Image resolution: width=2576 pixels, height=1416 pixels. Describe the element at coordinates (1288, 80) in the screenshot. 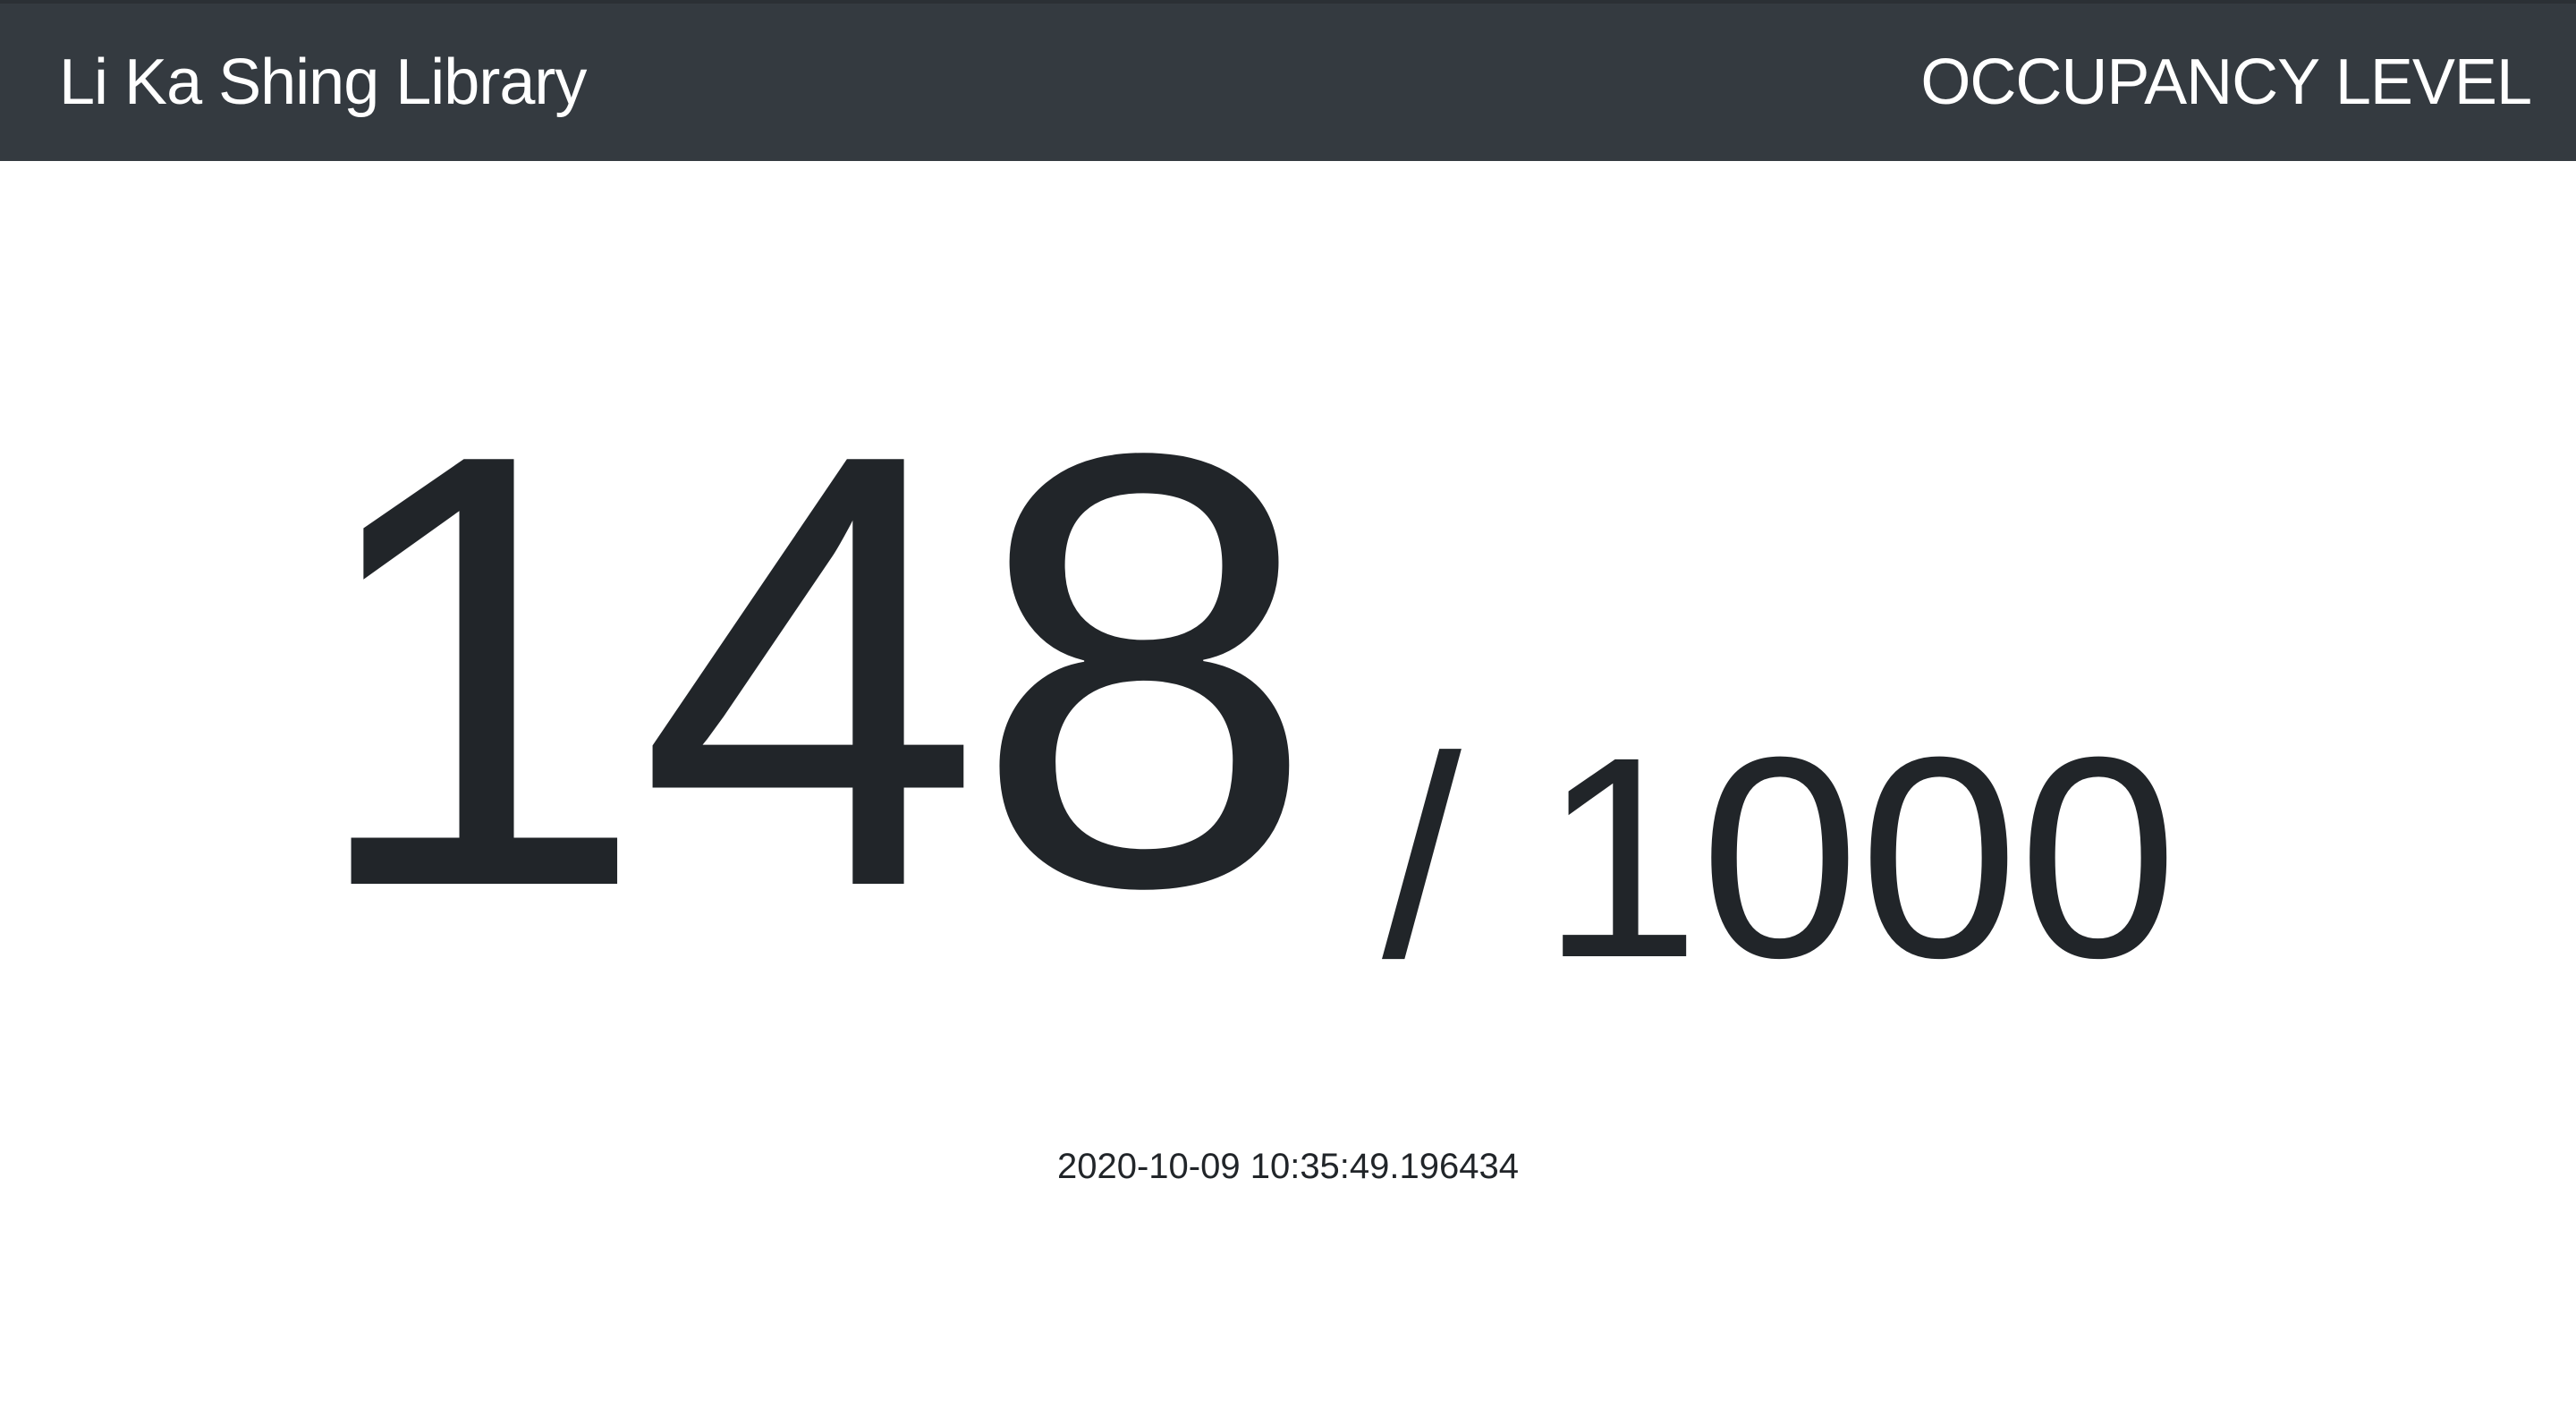

I see `top-navbar: Li Ka Shing Library OCCUPANCY LEVEL` at that location.